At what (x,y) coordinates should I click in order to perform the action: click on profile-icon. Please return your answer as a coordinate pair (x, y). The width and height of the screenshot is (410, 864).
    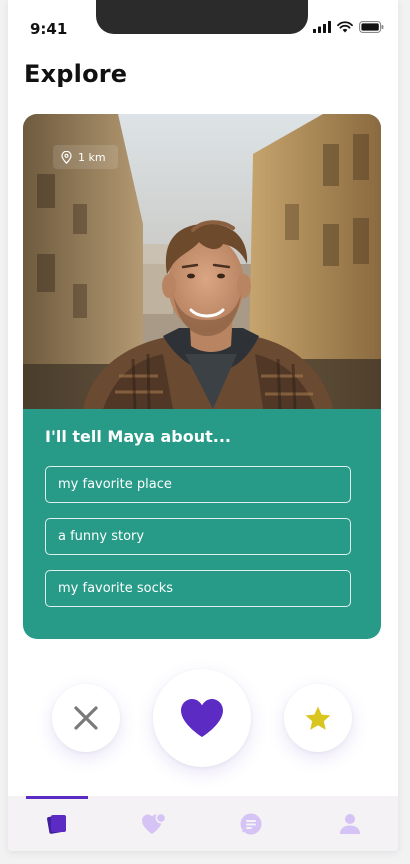
    Looking at the image, I should click on (350, 823).